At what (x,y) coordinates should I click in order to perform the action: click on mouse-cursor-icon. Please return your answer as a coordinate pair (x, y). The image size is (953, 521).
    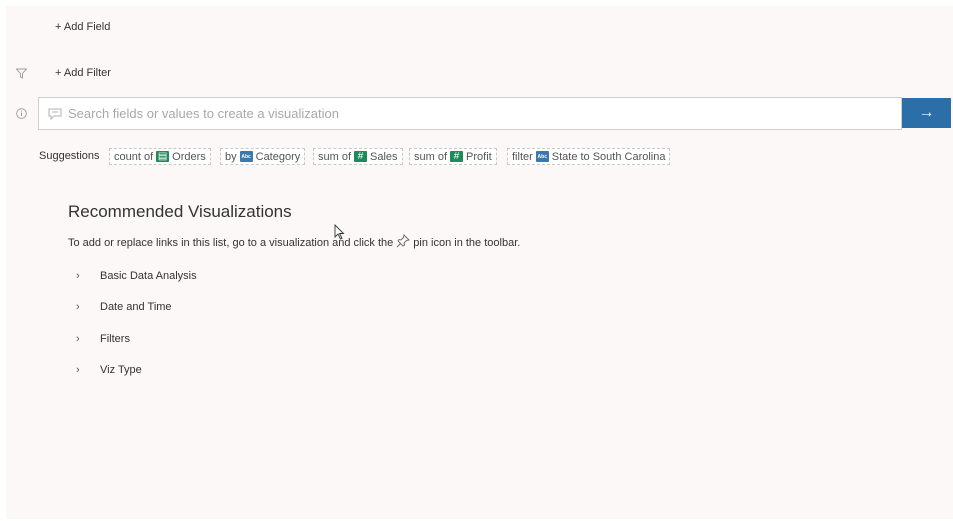
    Looking at the image, I should click on (339, 234).